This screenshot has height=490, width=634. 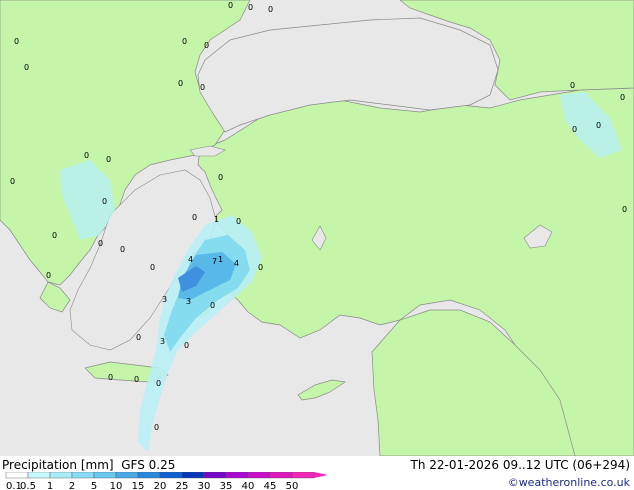 What do you see at coordinates (94, 485) in the screenshot?
I see `legend-tick-label: 5` at bounding box center [94, 485].